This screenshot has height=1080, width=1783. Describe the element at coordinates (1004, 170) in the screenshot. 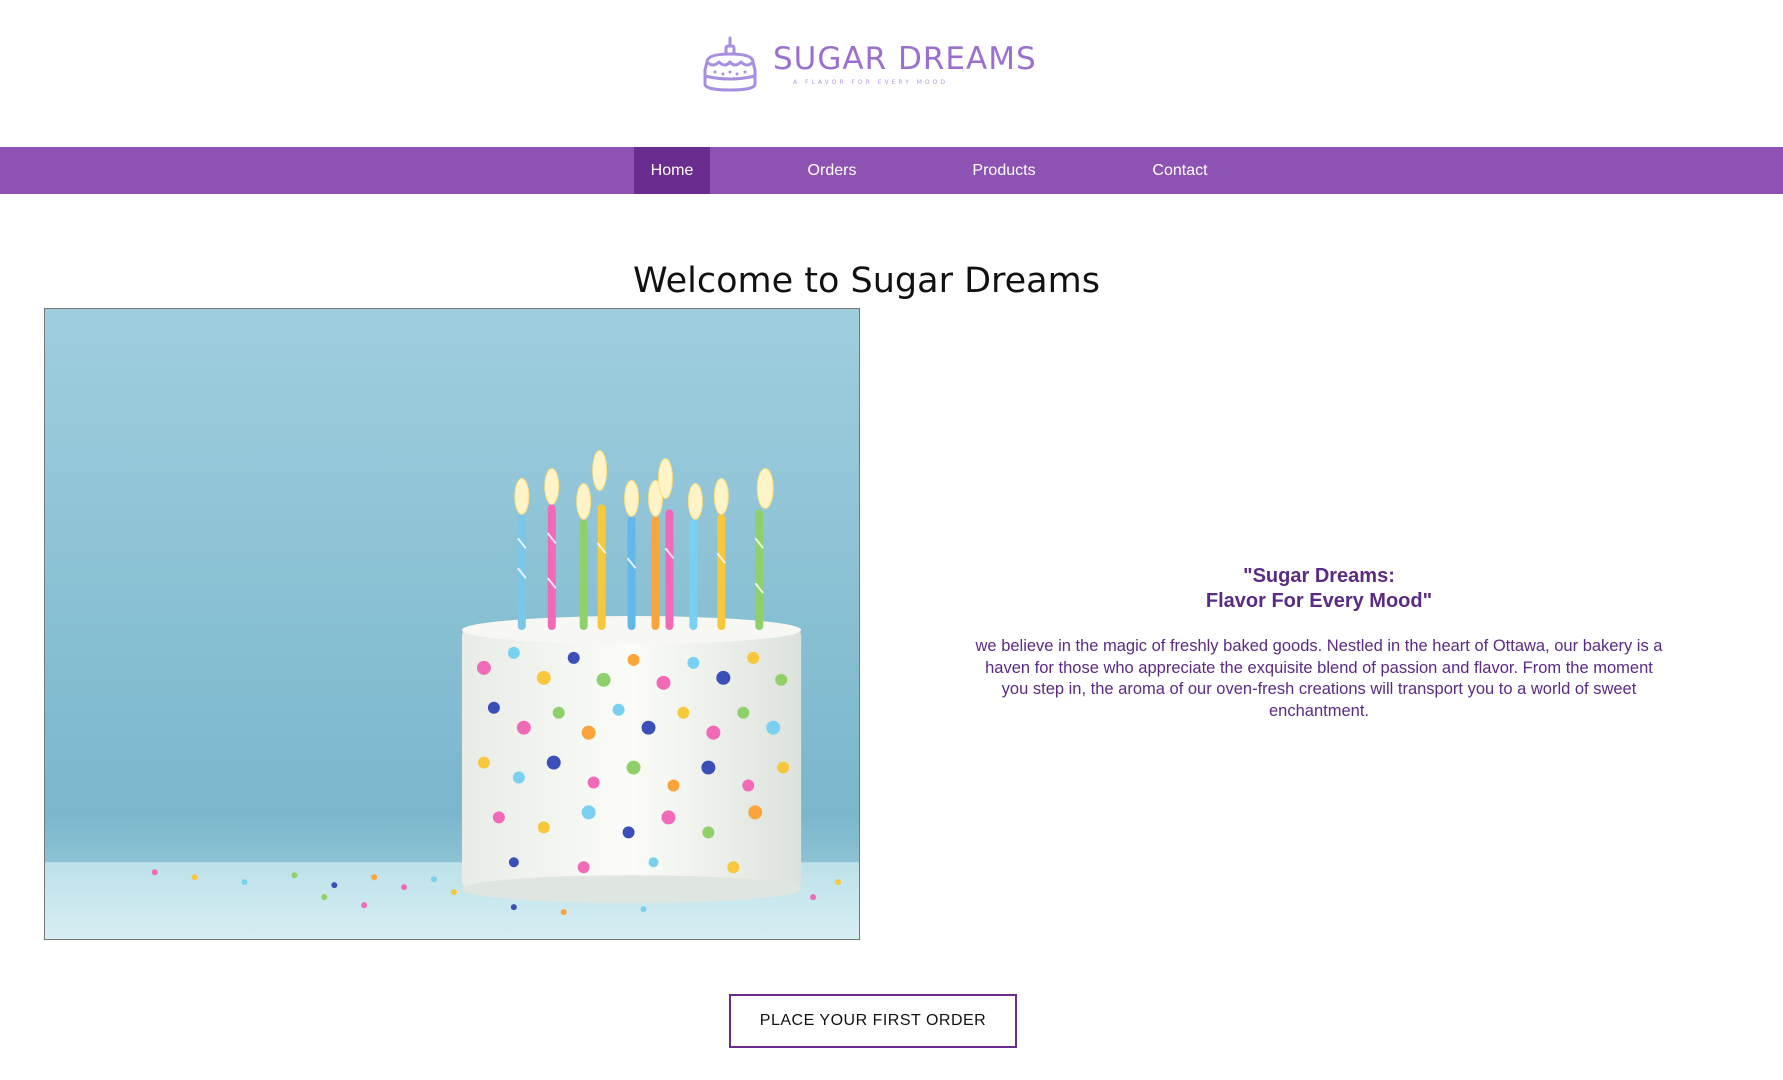

I see `nav-products: Products` at that location.